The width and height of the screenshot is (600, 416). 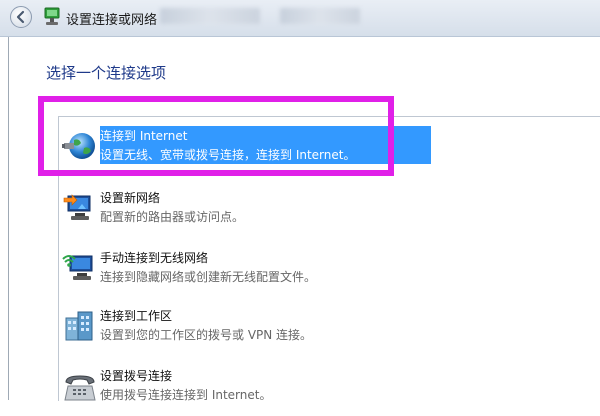 I want to click on router-network-icon, so click(x=77, y=207).